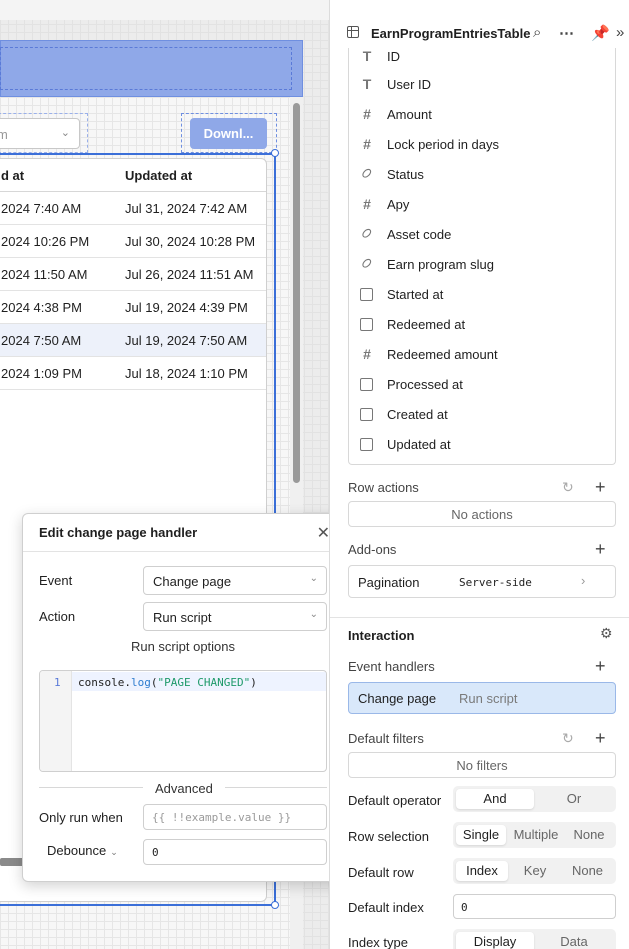 This screenshot has width=629, height=949. Describe the element at coordinates (57, 616) in the screenshot. I see `action-label: Action` at that location.